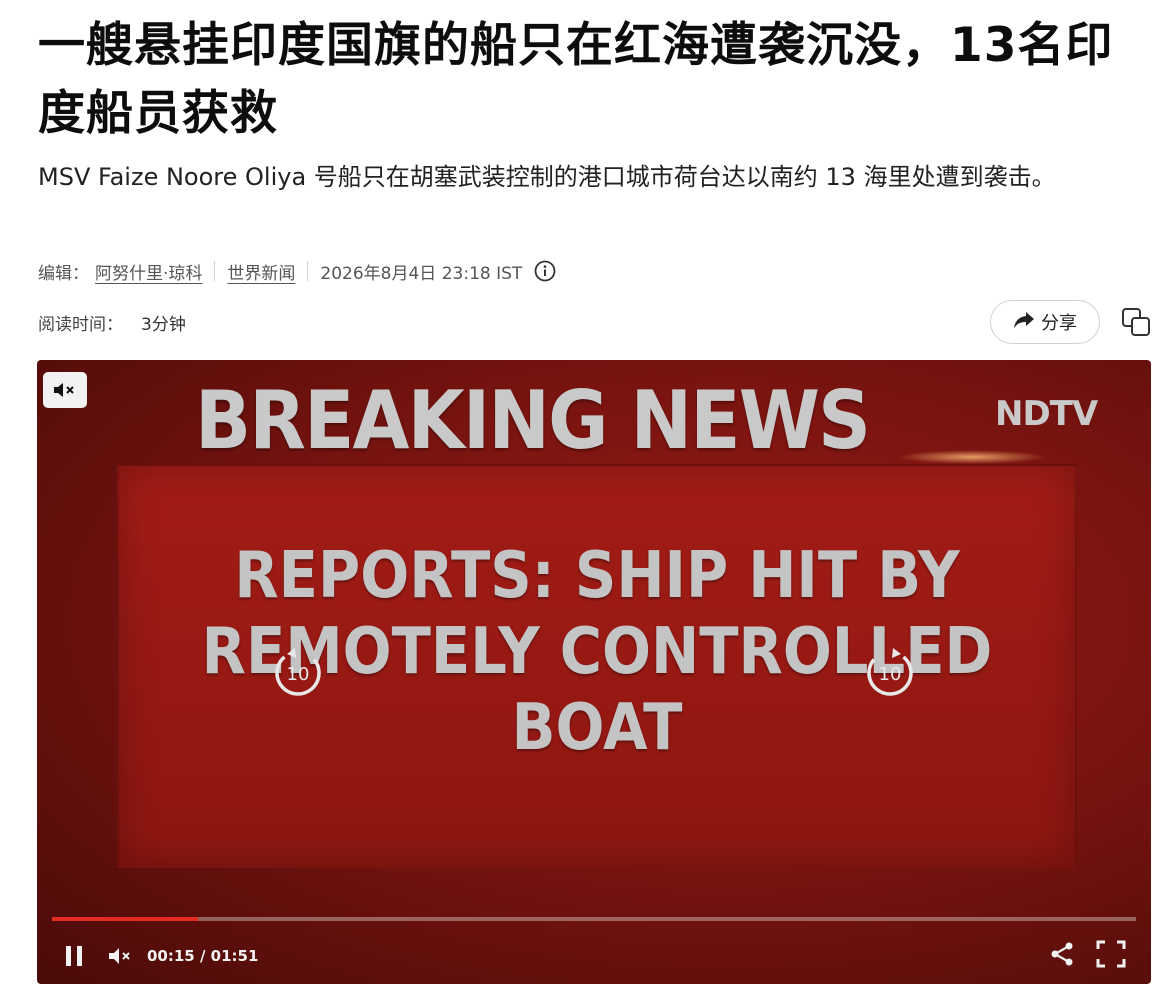 The height and width of the screenshot is (992, 1164). I want to click on fullscreen-button, so click(1111, 954).